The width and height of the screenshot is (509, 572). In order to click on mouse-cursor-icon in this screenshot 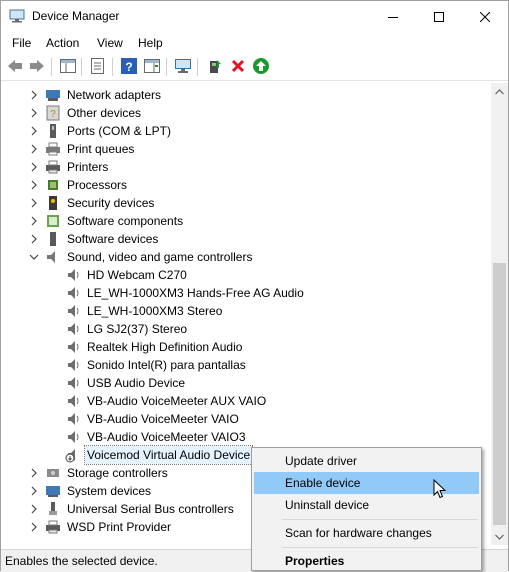, I will do `click(440, 488)`.